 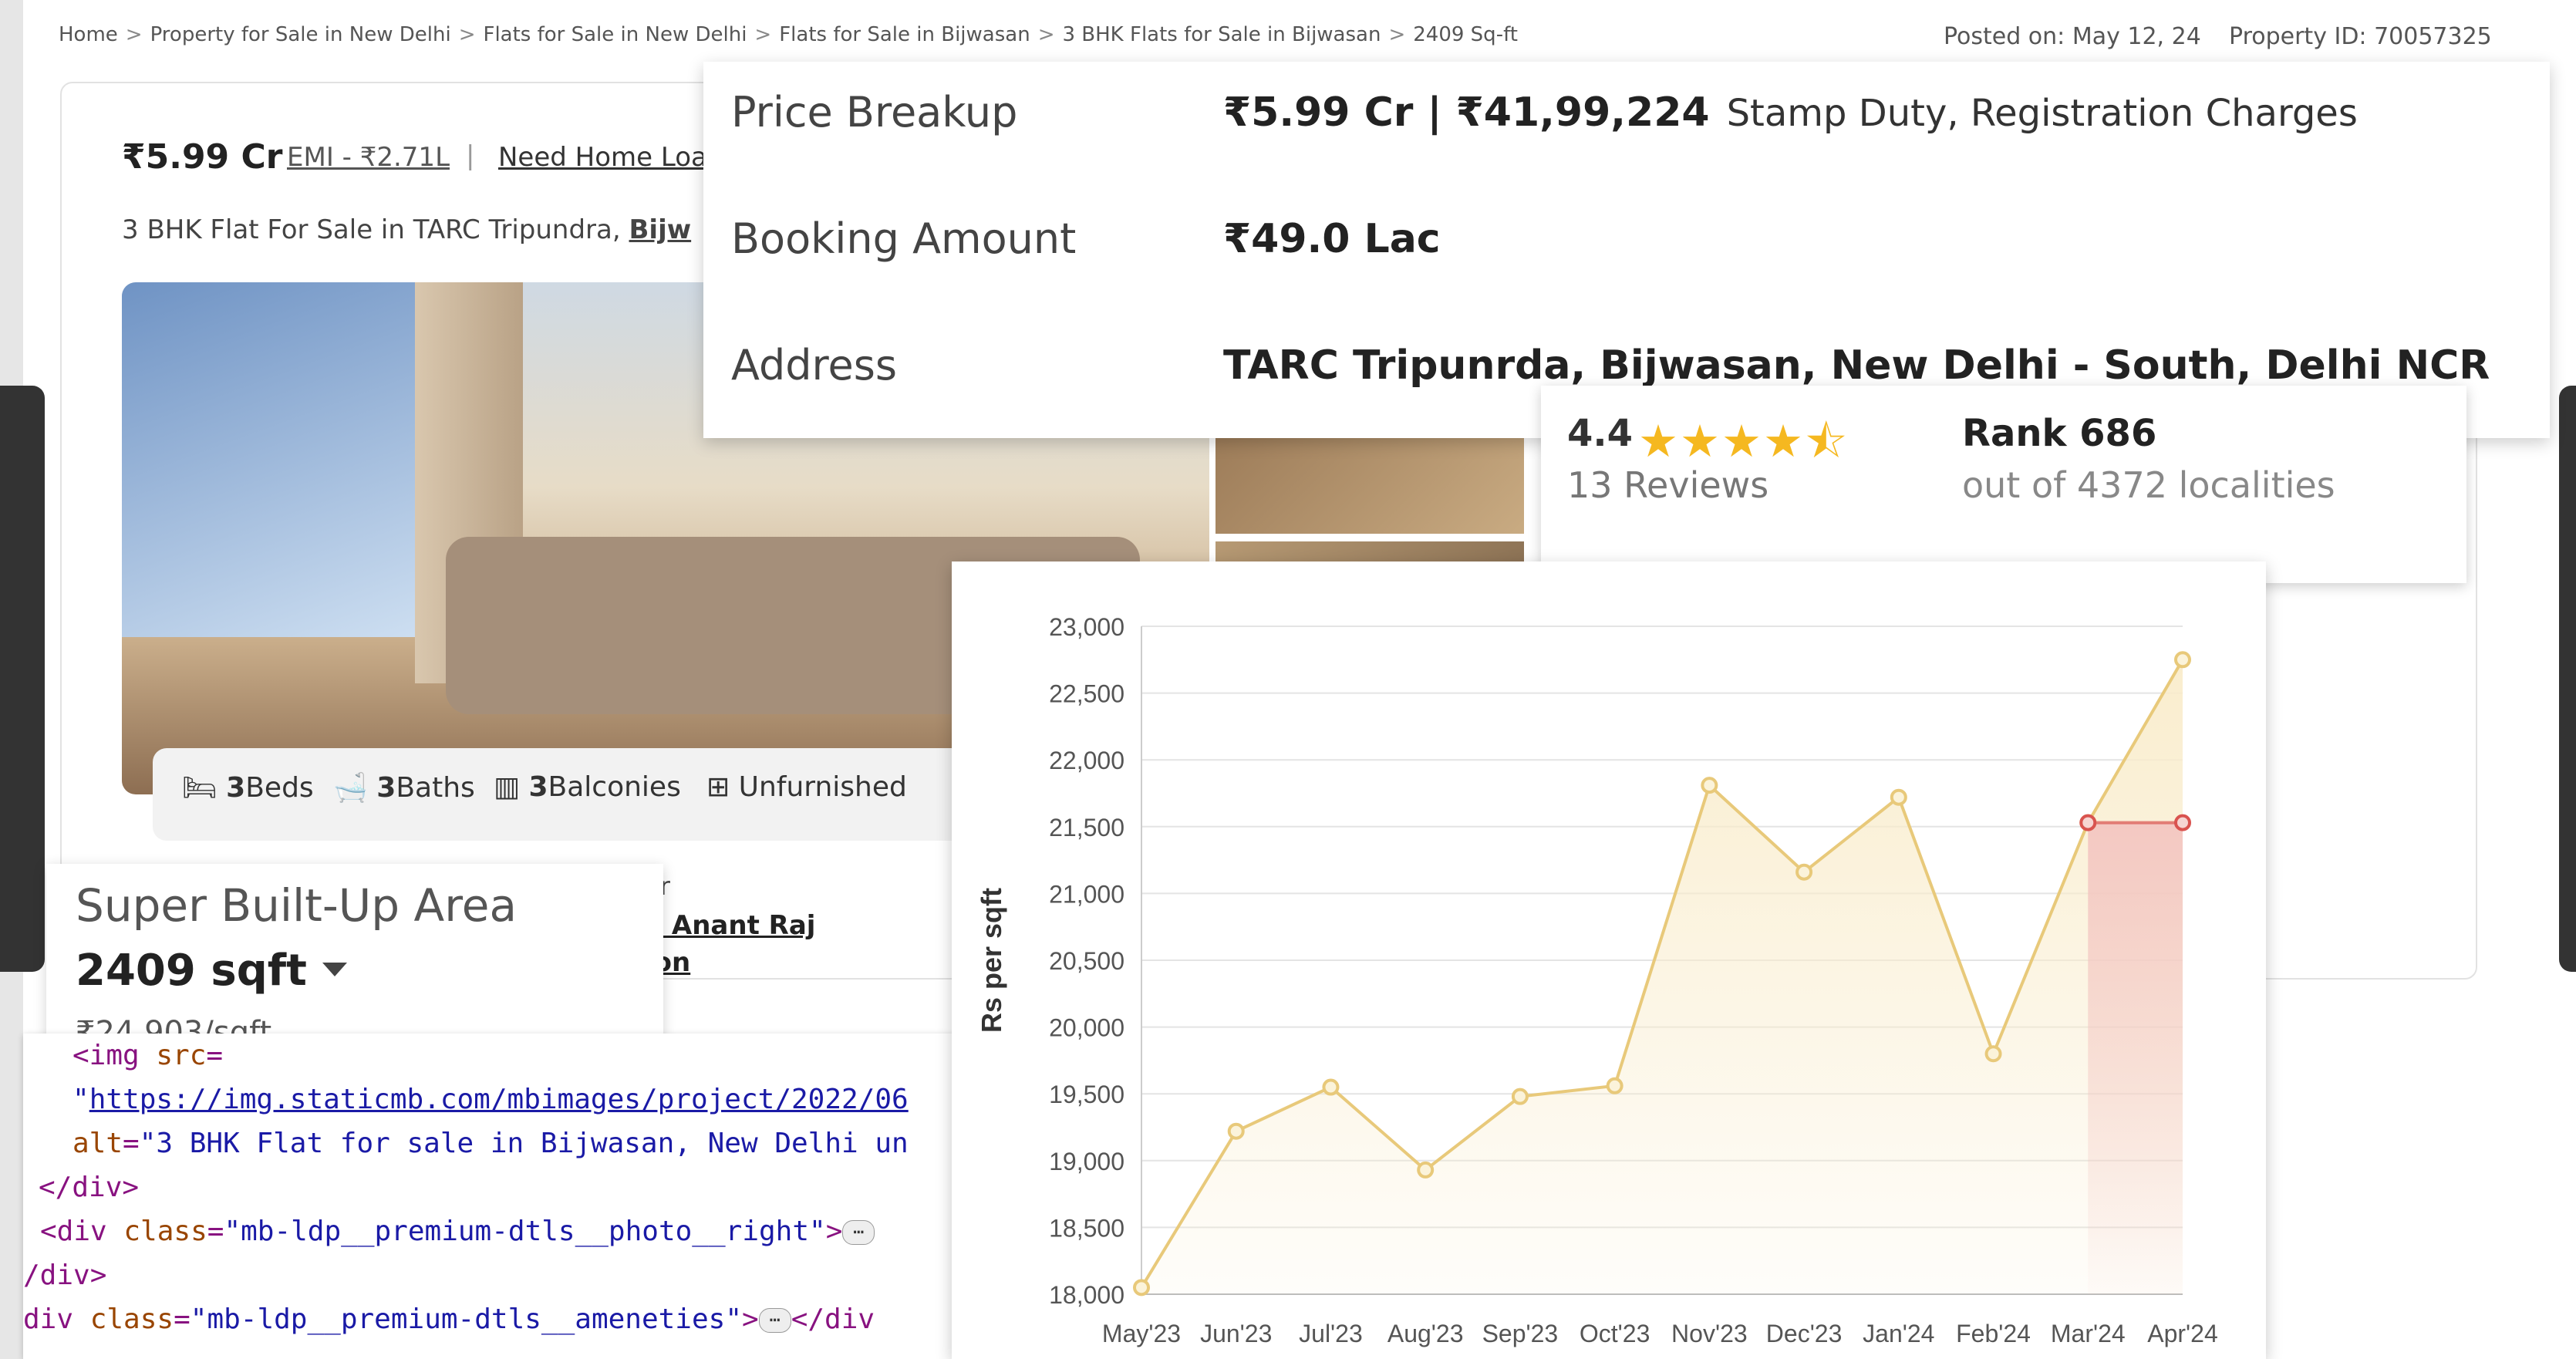 I want to click on code-token: </div>, so click(x=89, y=1187).